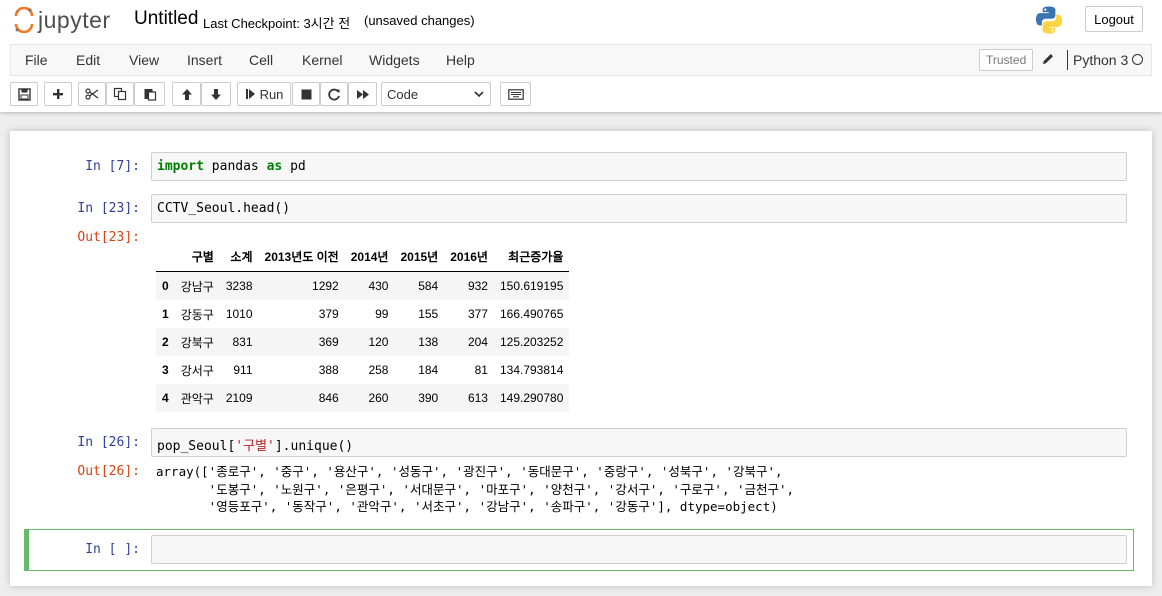  Describe the element at coordinates (242, 342) in the screenshot. I see `table-cell: 831` at that location.